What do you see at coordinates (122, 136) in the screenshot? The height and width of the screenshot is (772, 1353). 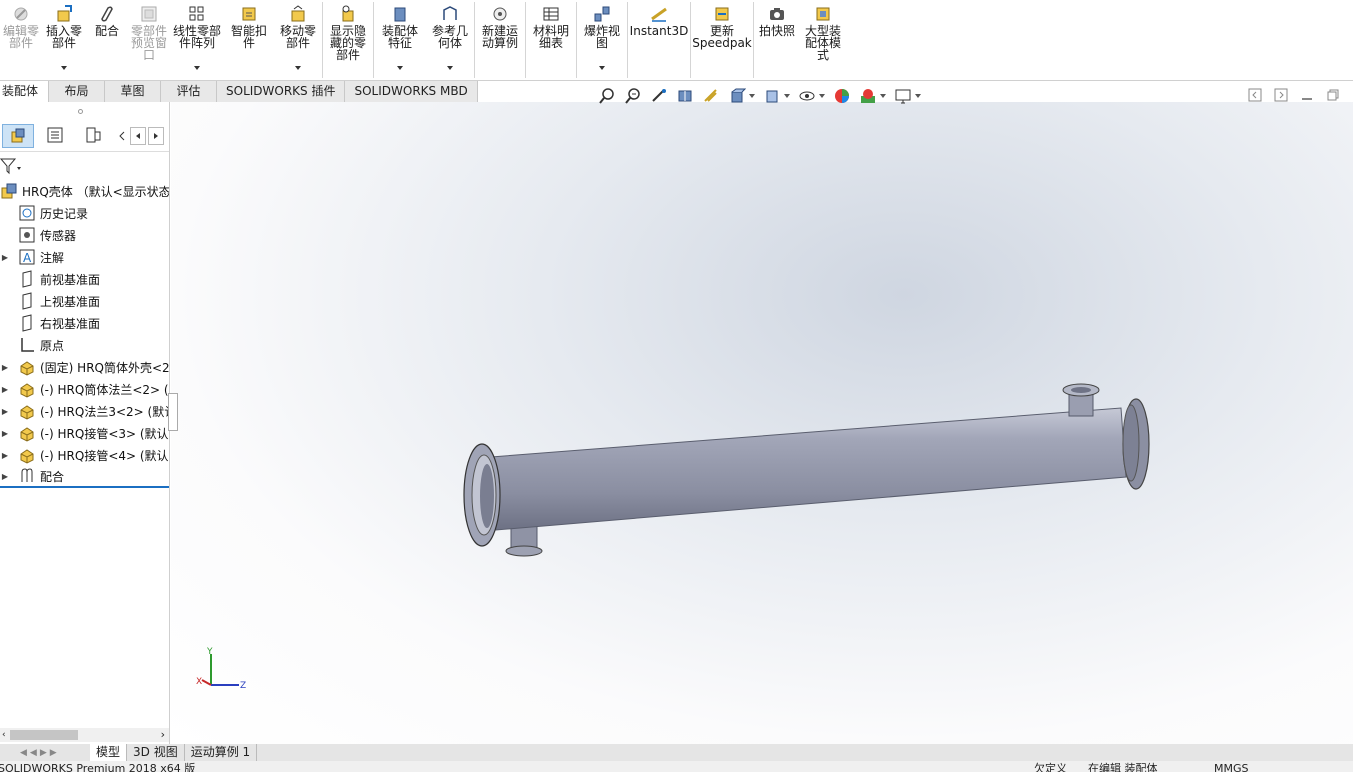 I see `tab-scroll-left` at bounding box center [122, 136].